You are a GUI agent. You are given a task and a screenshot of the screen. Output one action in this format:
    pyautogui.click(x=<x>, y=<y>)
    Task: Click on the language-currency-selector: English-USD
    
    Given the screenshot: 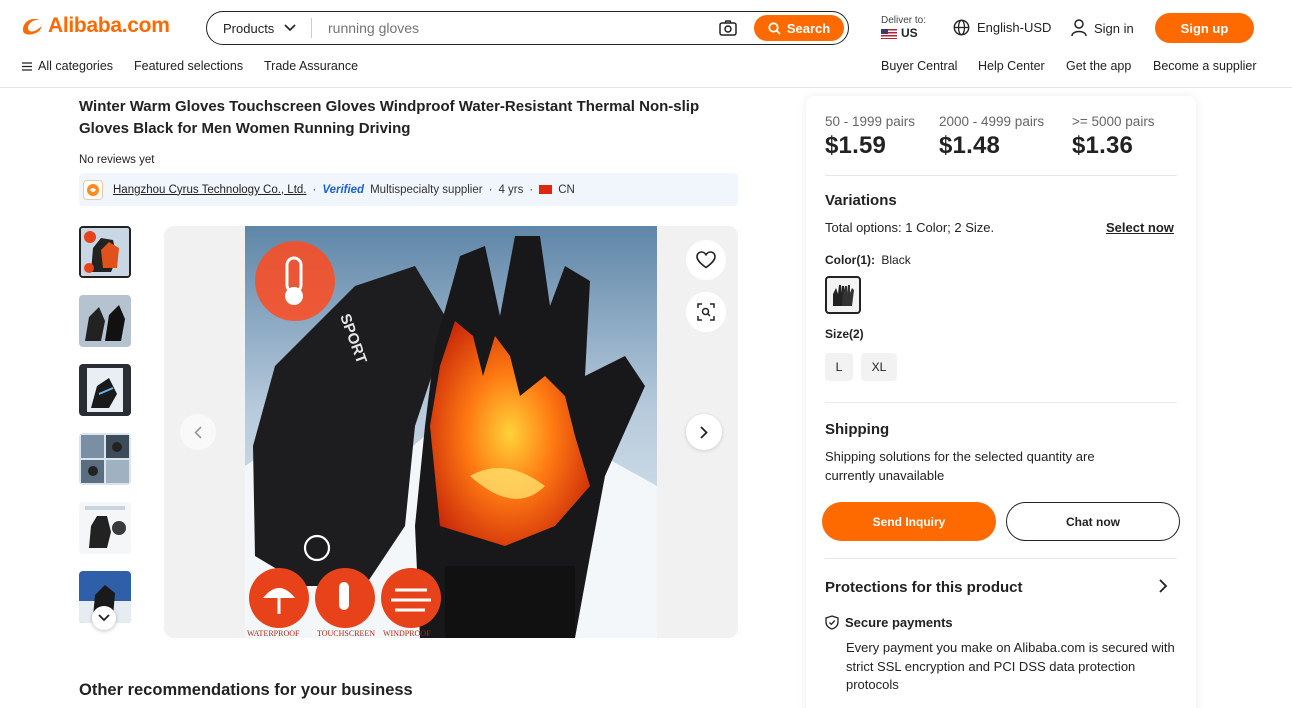 What is the action you would take?
    pyautogui.click(x=1002, y=27)
    